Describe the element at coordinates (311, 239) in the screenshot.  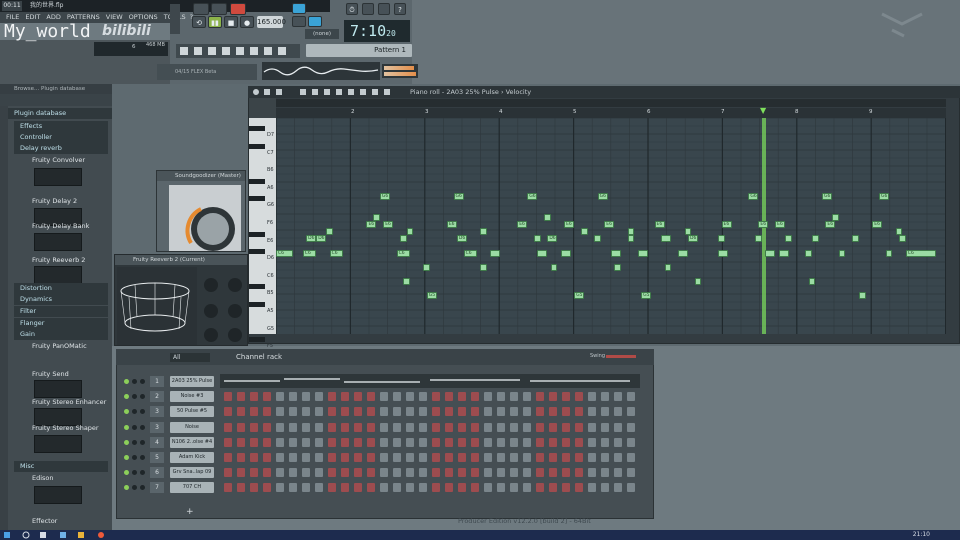
I see `note: D6` at that location.